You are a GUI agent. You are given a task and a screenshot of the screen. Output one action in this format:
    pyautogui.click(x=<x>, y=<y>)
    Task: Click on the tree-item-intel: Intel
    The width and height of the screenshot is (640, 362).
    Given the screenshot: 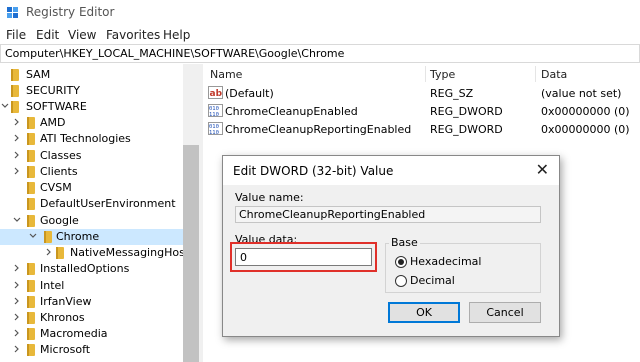 What is the action you would take?
    pyautogui.click(x=91, y=286)
    